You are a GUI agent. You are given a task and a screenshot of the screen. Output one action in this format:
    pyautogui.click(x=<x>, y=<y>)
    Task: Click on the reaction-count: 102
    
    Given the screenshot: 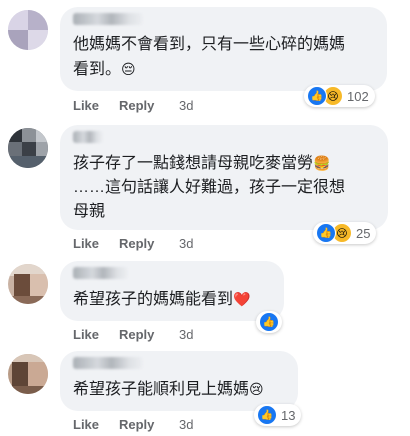 What is the action you would take?
    pyautogui.click(x=358, y=96)
    